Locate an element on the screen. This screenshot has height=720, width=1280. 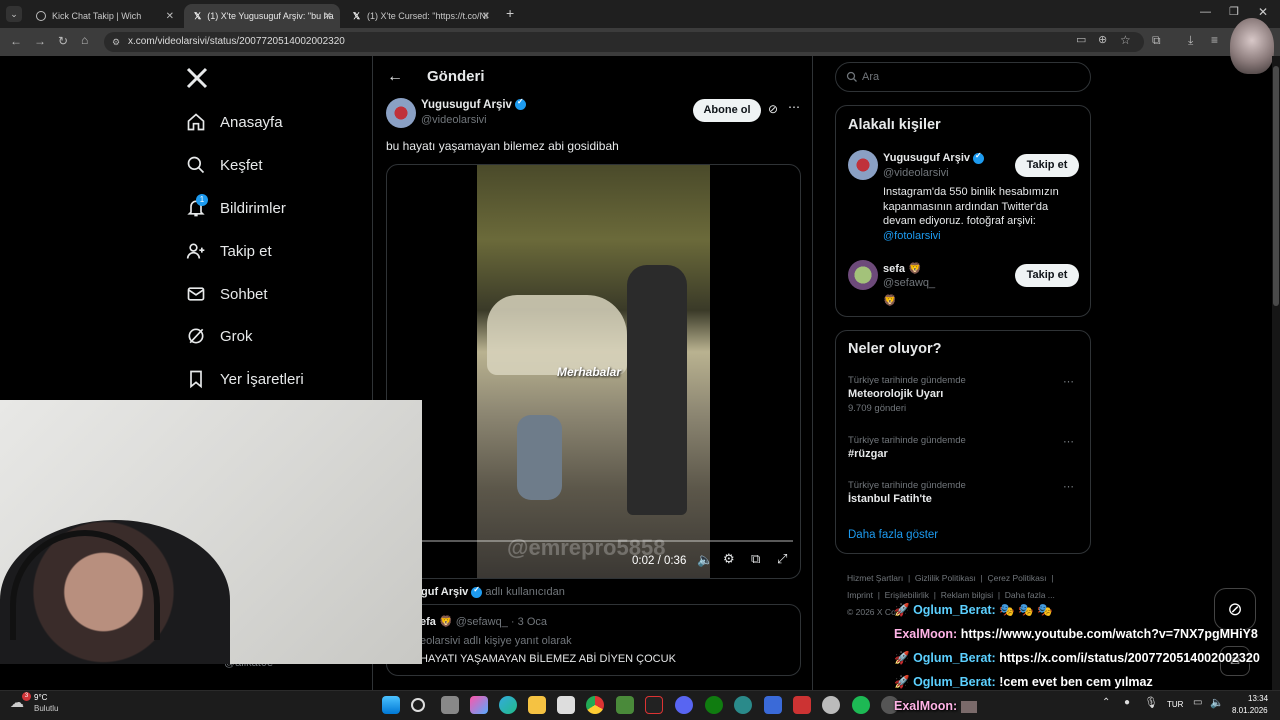
edge-icon is located at coordinates (508, 705).